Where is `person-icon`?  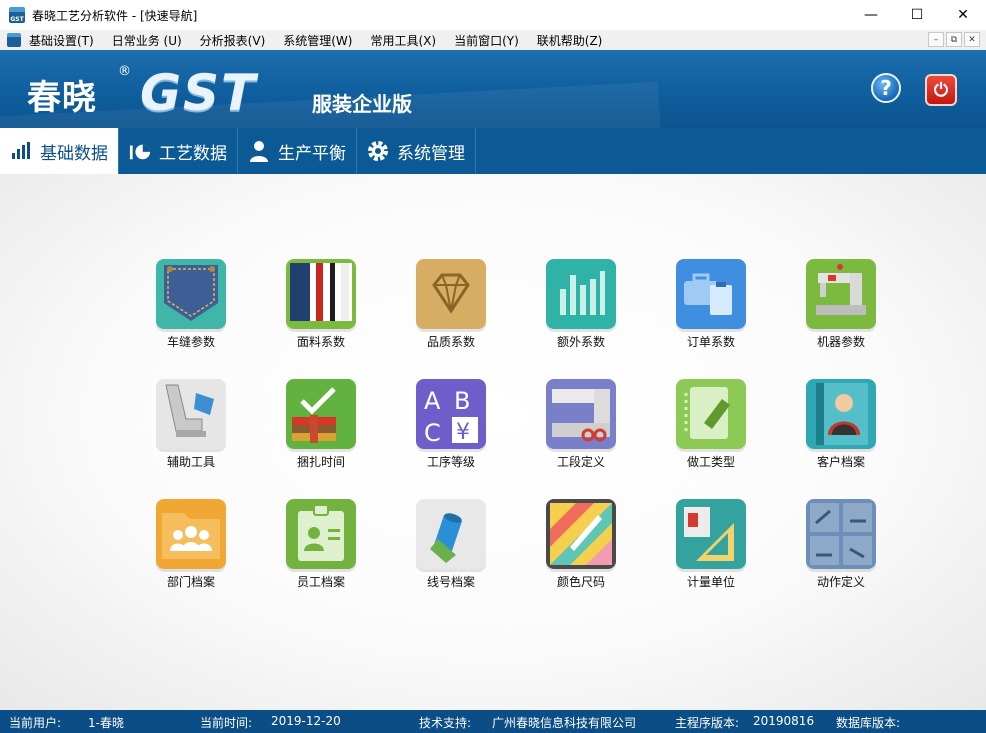 person-icon is located at coordinates (259, 151).